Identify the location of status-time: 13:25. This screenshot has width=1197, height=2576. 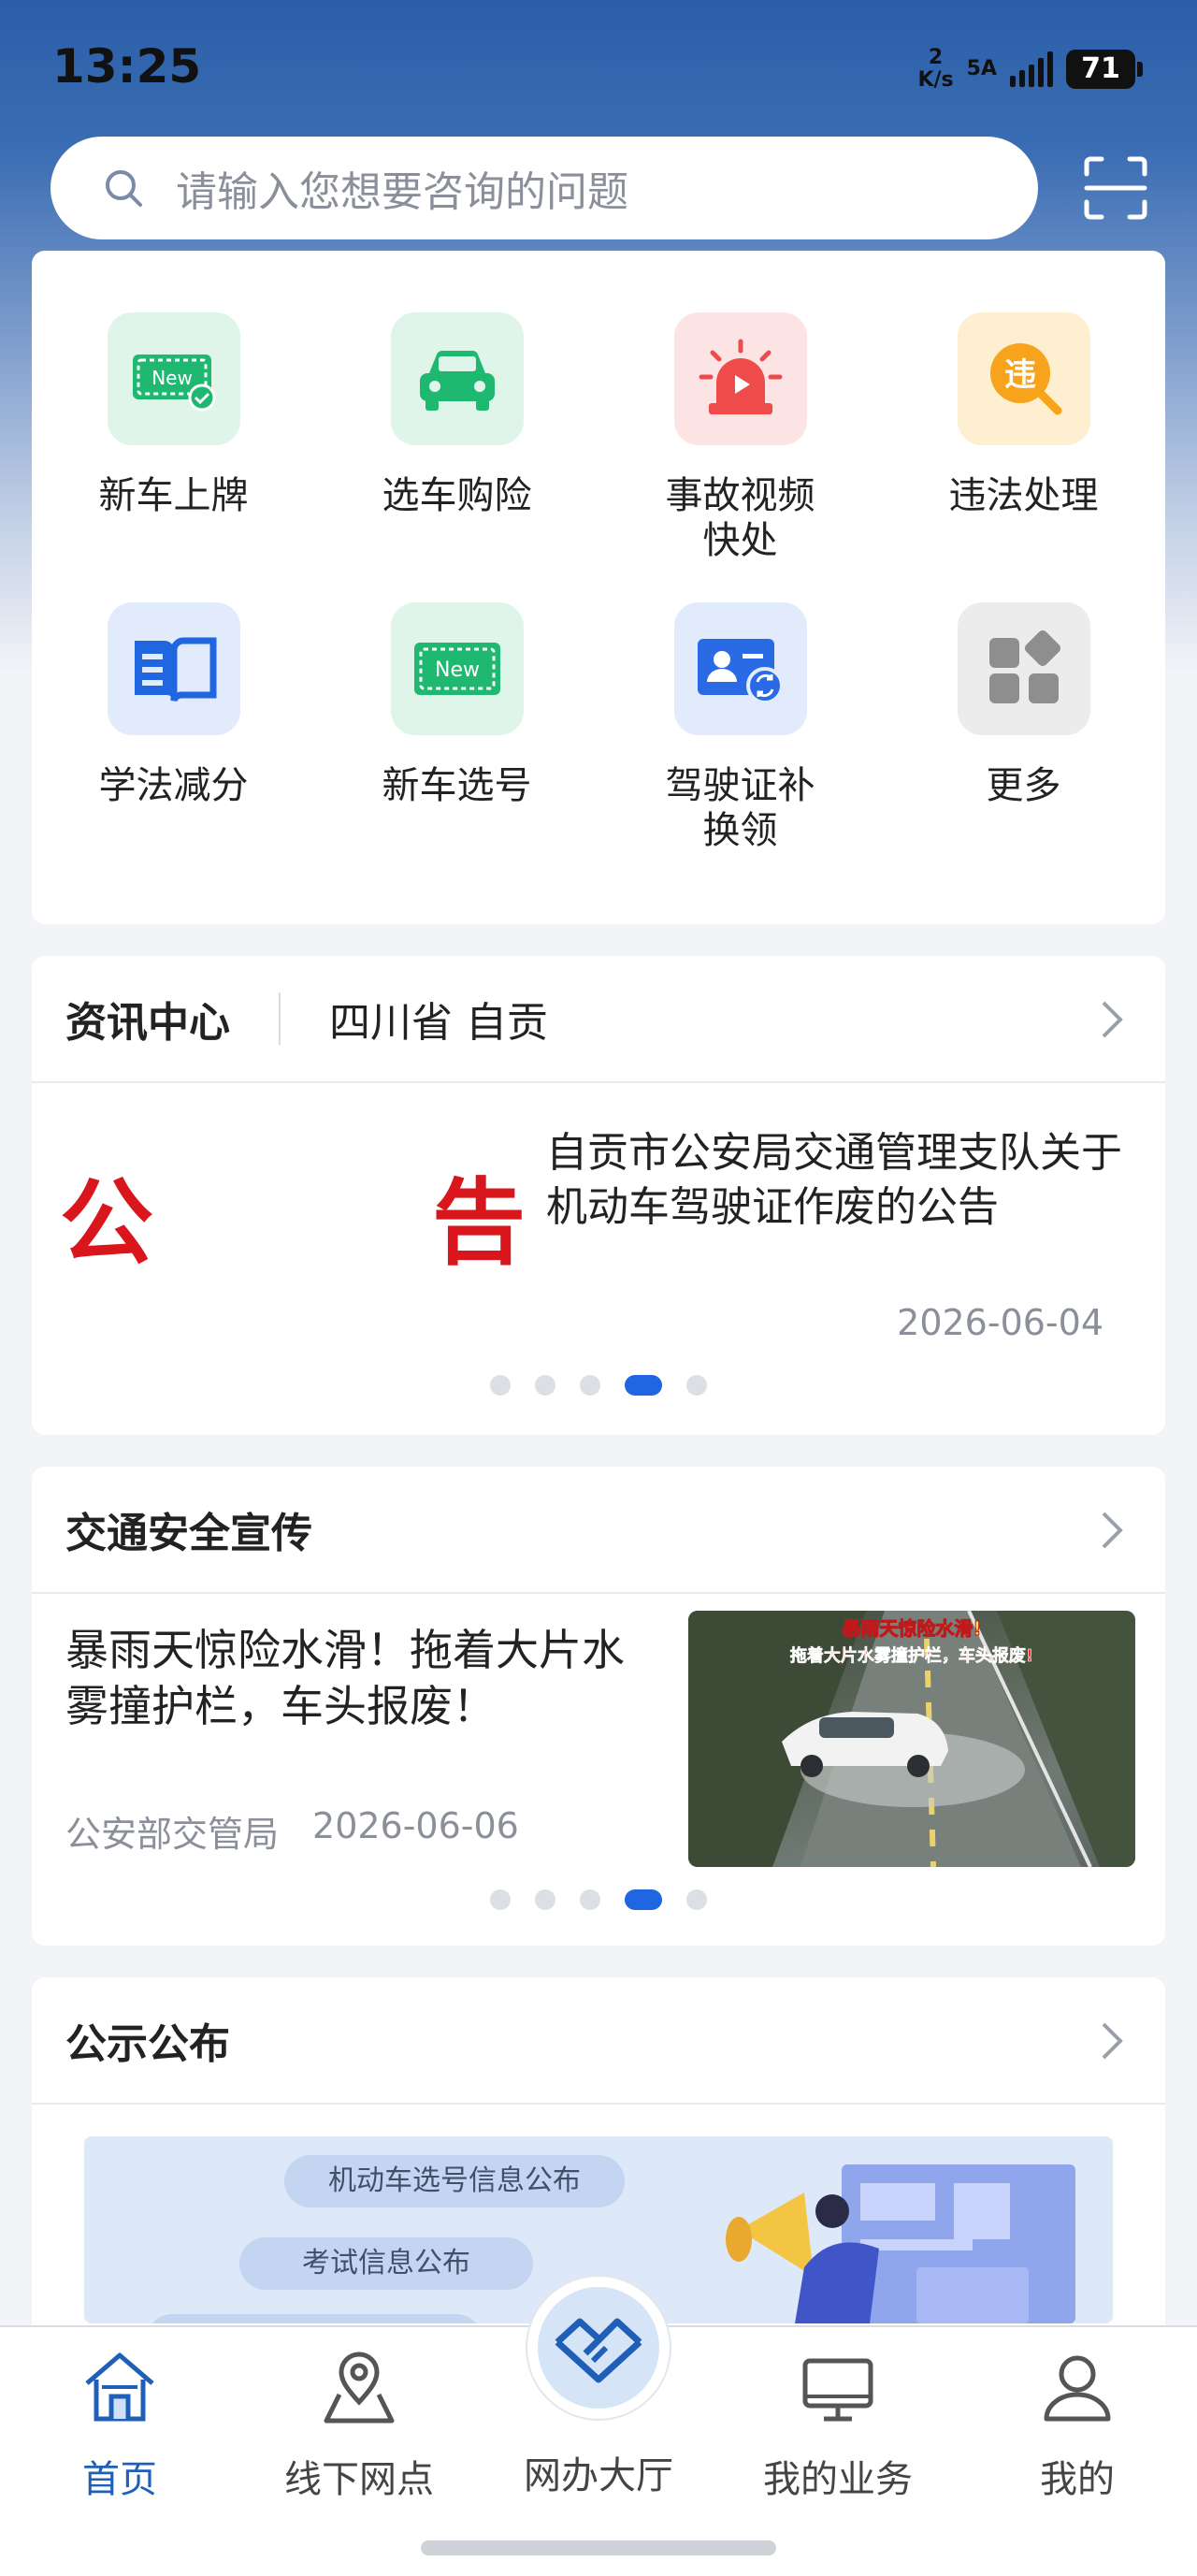
(127, 66).